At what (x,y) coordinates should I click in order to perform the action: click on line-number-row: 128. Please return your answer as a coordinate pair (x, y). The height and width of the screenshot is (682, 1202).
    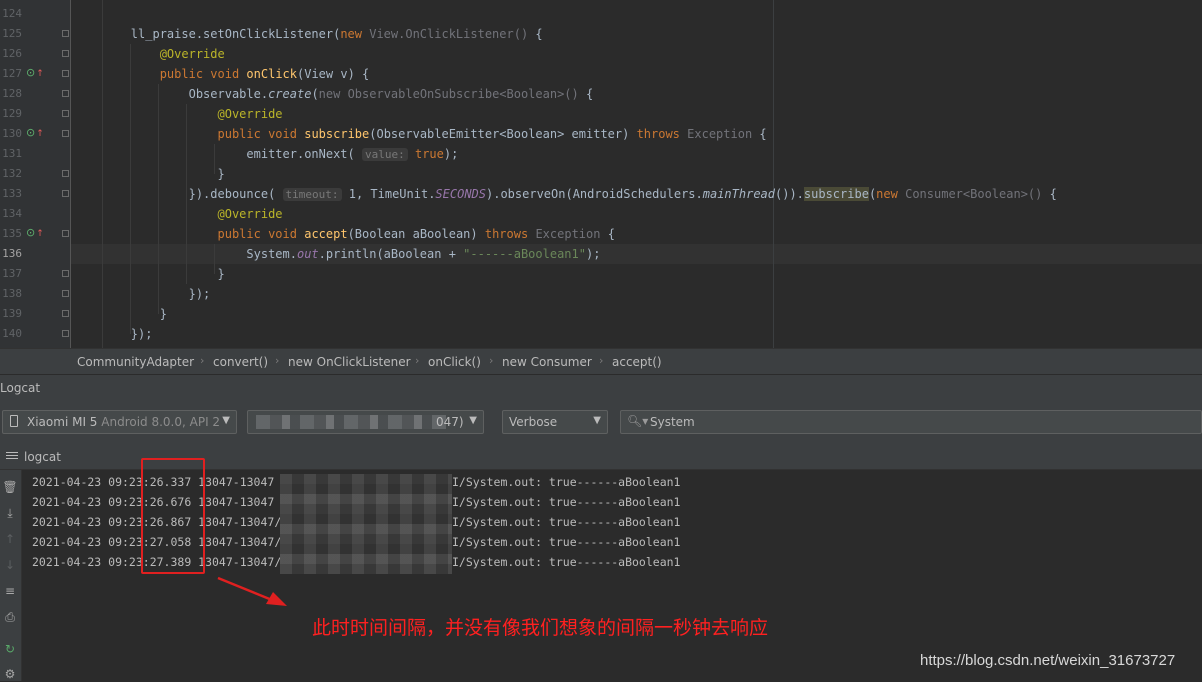
    Looking at the image, I should click on (35, 94).